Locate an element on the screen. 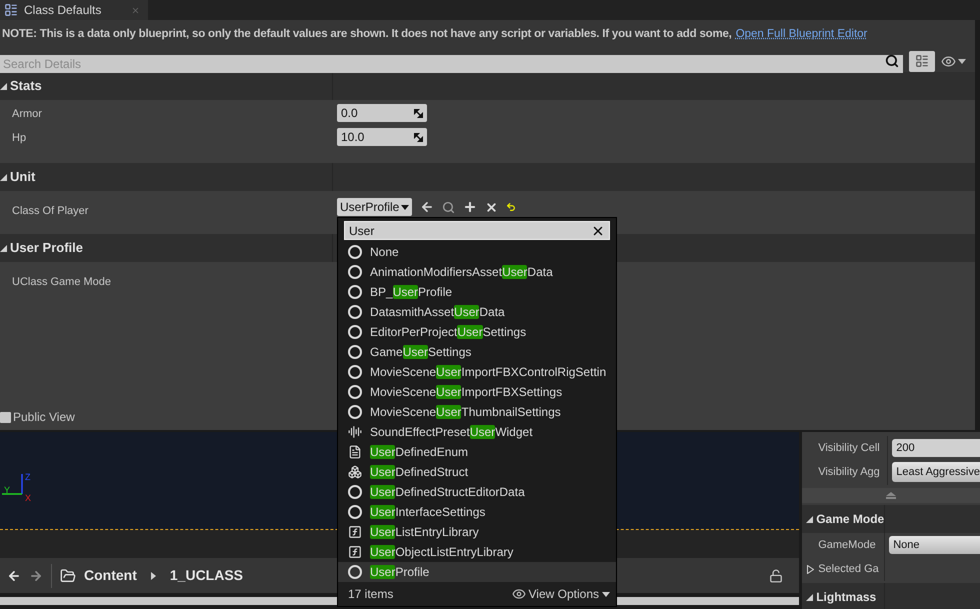 The height and width of the screenshot is (609, 980). grid-view-button is located at coordinates (922, 61).